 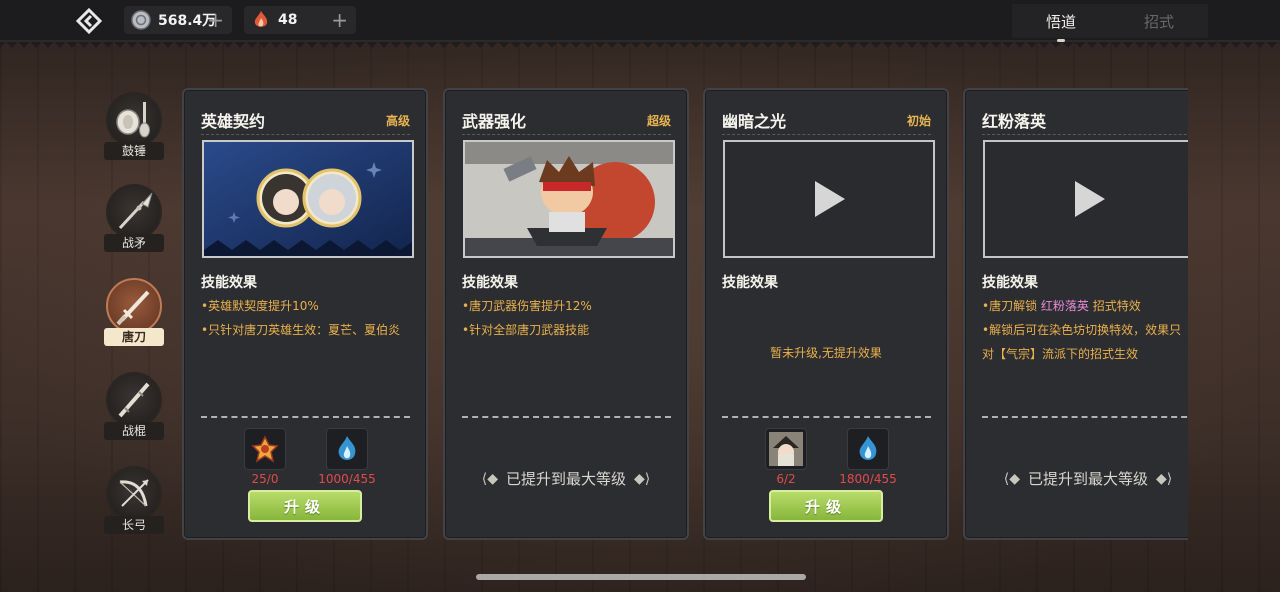 What do you see at coordinates (265, 449) in the screenshot?
I see `hero-badge-icon` at bounding box center [265, 449].